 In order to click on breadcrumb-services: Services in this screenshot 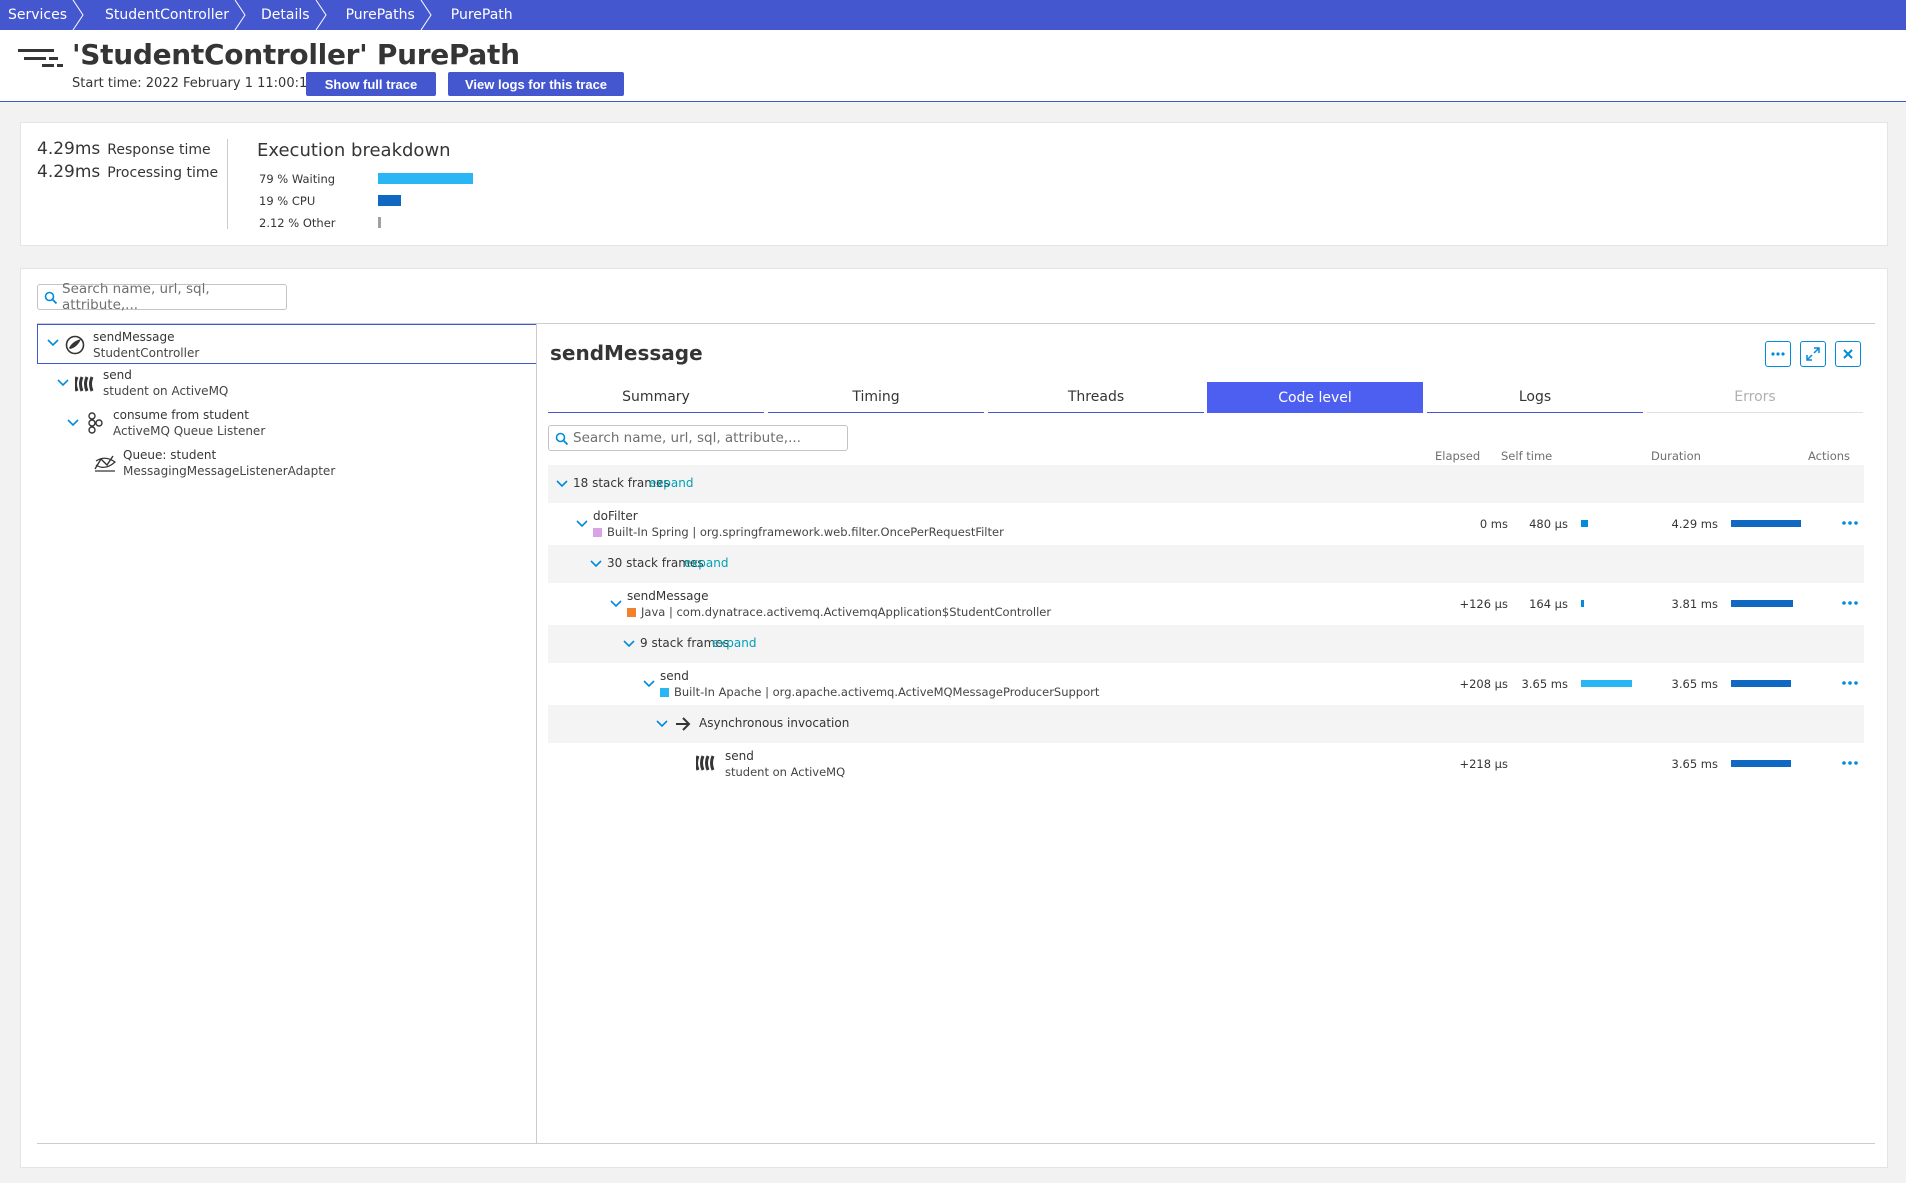, I will do `click(42, 15)`.